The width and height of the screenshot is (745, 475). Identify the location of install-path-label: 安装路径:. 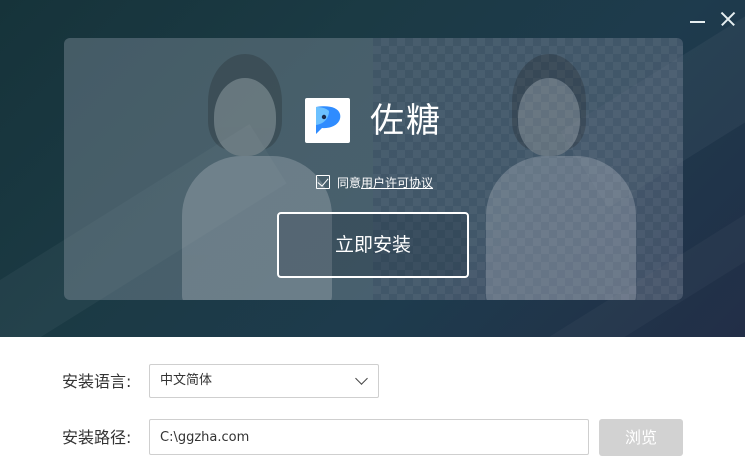
(97, 437).